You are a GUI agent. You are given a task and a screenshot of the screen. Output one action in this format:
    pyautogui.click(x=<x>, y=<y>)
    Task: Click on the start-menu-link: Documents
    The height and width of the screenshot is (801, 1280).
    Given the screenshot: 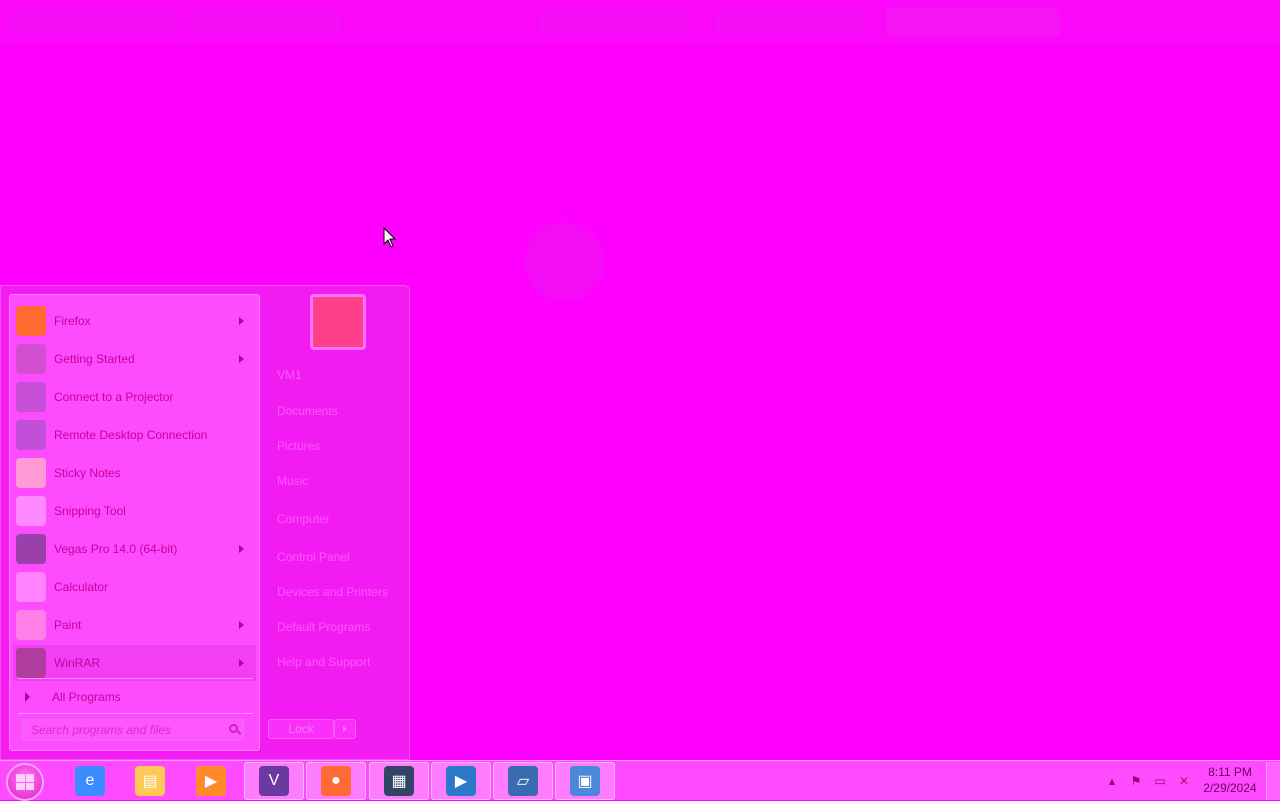 What is the action you would take?
    pyautogui.click(x=338, y=411)
    